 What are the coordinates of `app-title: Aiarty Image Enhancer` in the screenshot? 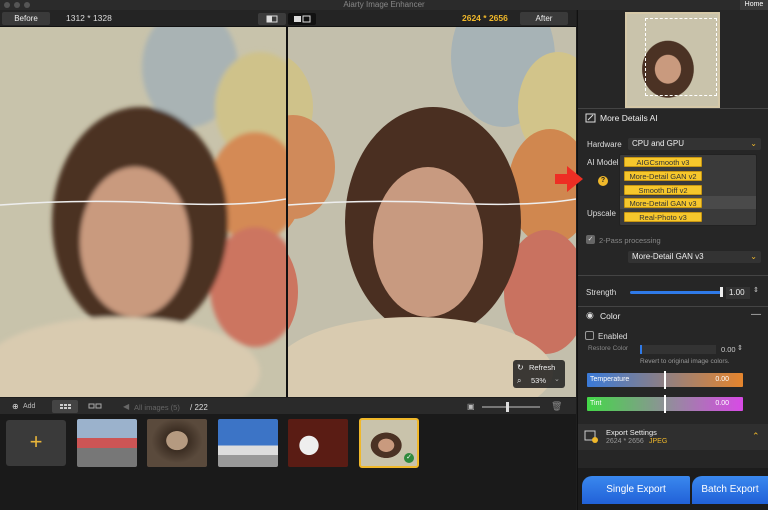 It's located at (384, 4).